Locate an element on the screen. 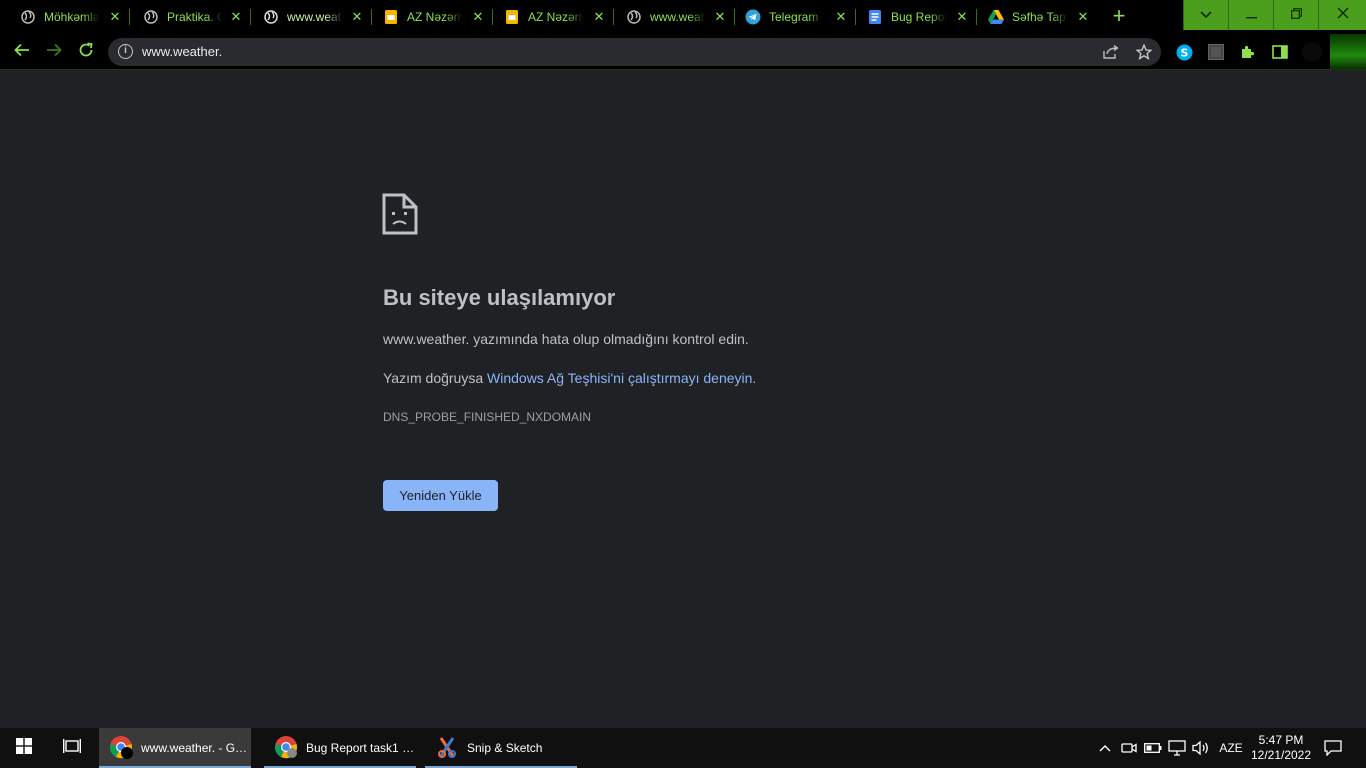  tab-title: Möhkəmlə is located at coordinates (72, 17).